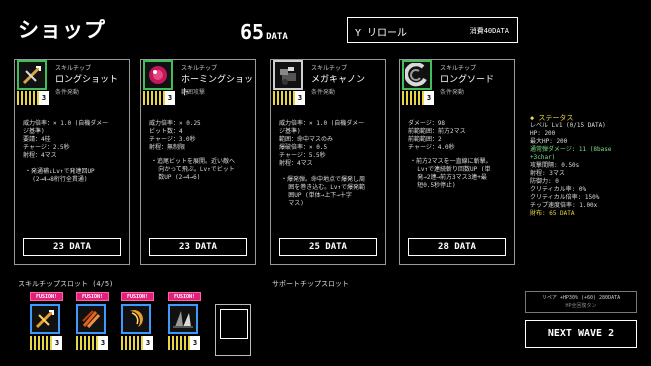  Describe the element at coordinates (175, 123) in the screenshot. I see `stat-line: 威力倍率：× 0.25` at that location.